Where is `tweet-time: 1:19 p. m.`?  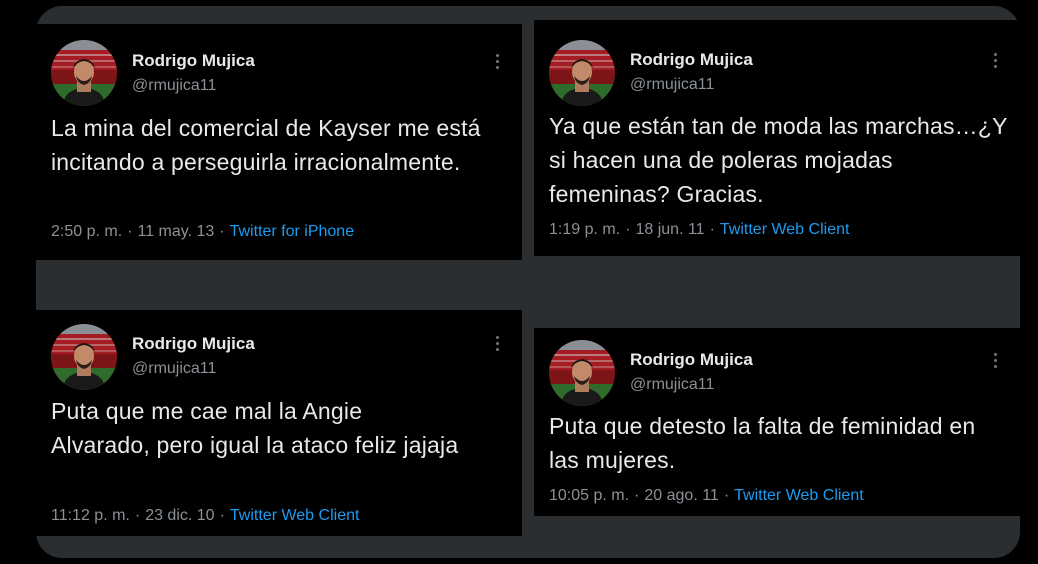
tweet-time: 1:19 p. m. is located at coordinates (584, 229).